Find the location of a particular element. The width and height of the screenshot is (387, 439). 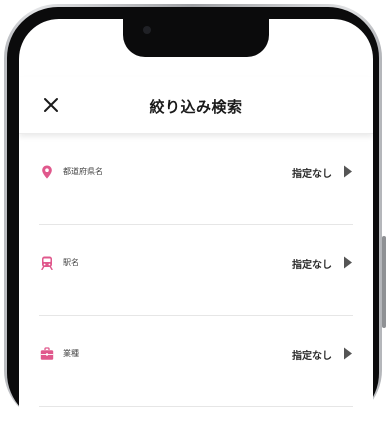

power-button is located at coordinates (384, 282).